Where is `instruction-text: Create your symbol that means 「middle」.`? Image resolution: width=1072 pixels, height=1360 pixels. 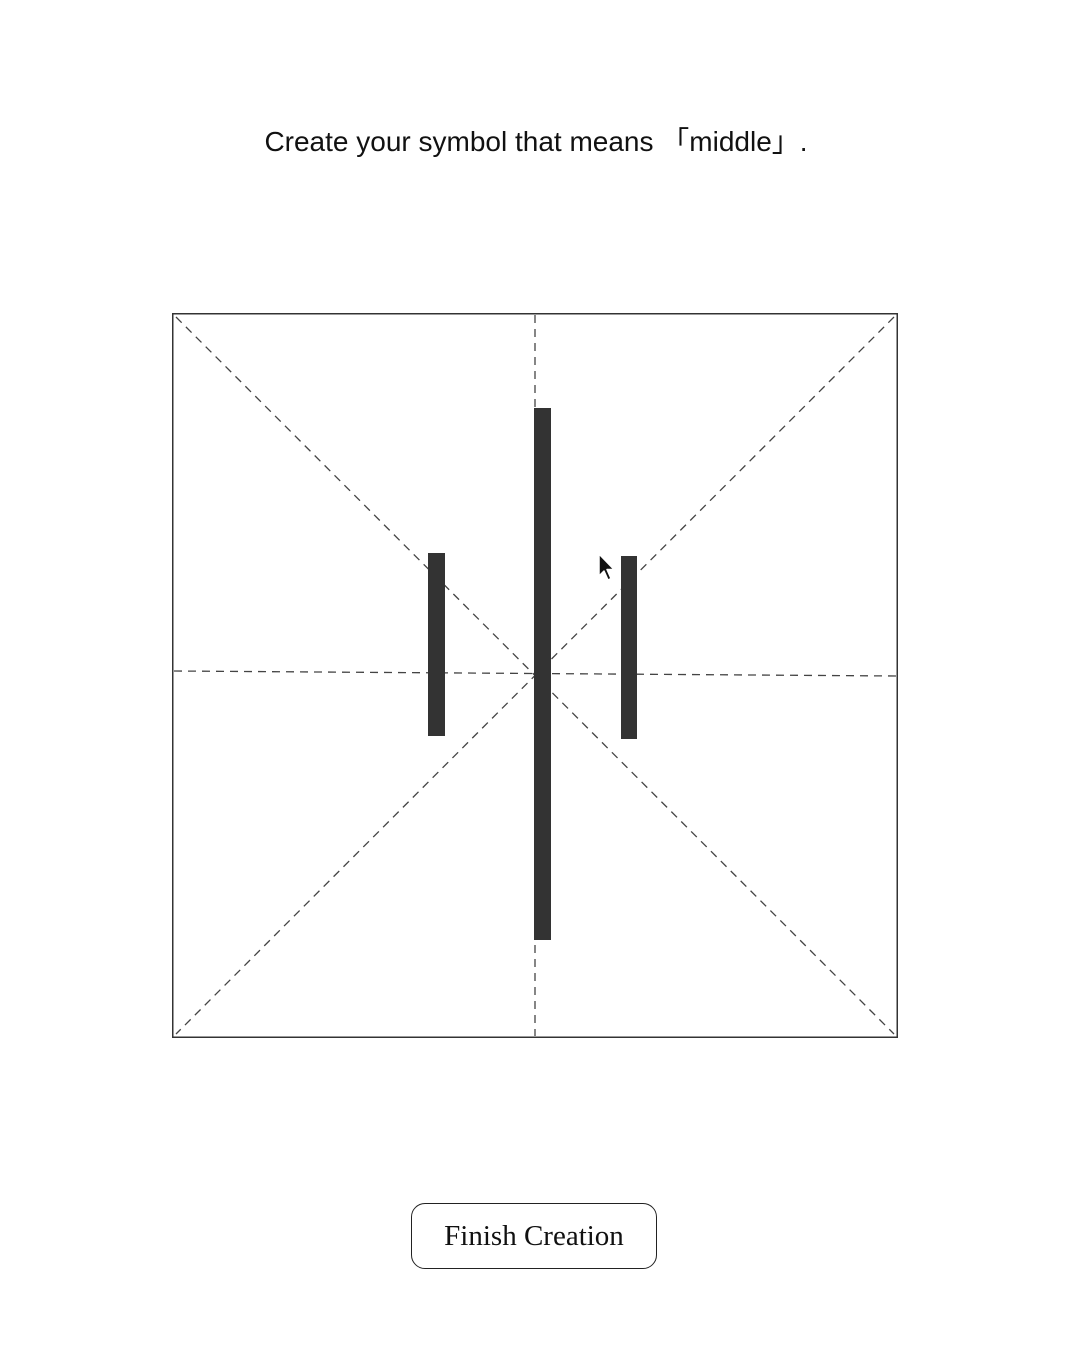
instruction-text: Create your symbol that means 「middle」. is located at coordinates (536, 141).